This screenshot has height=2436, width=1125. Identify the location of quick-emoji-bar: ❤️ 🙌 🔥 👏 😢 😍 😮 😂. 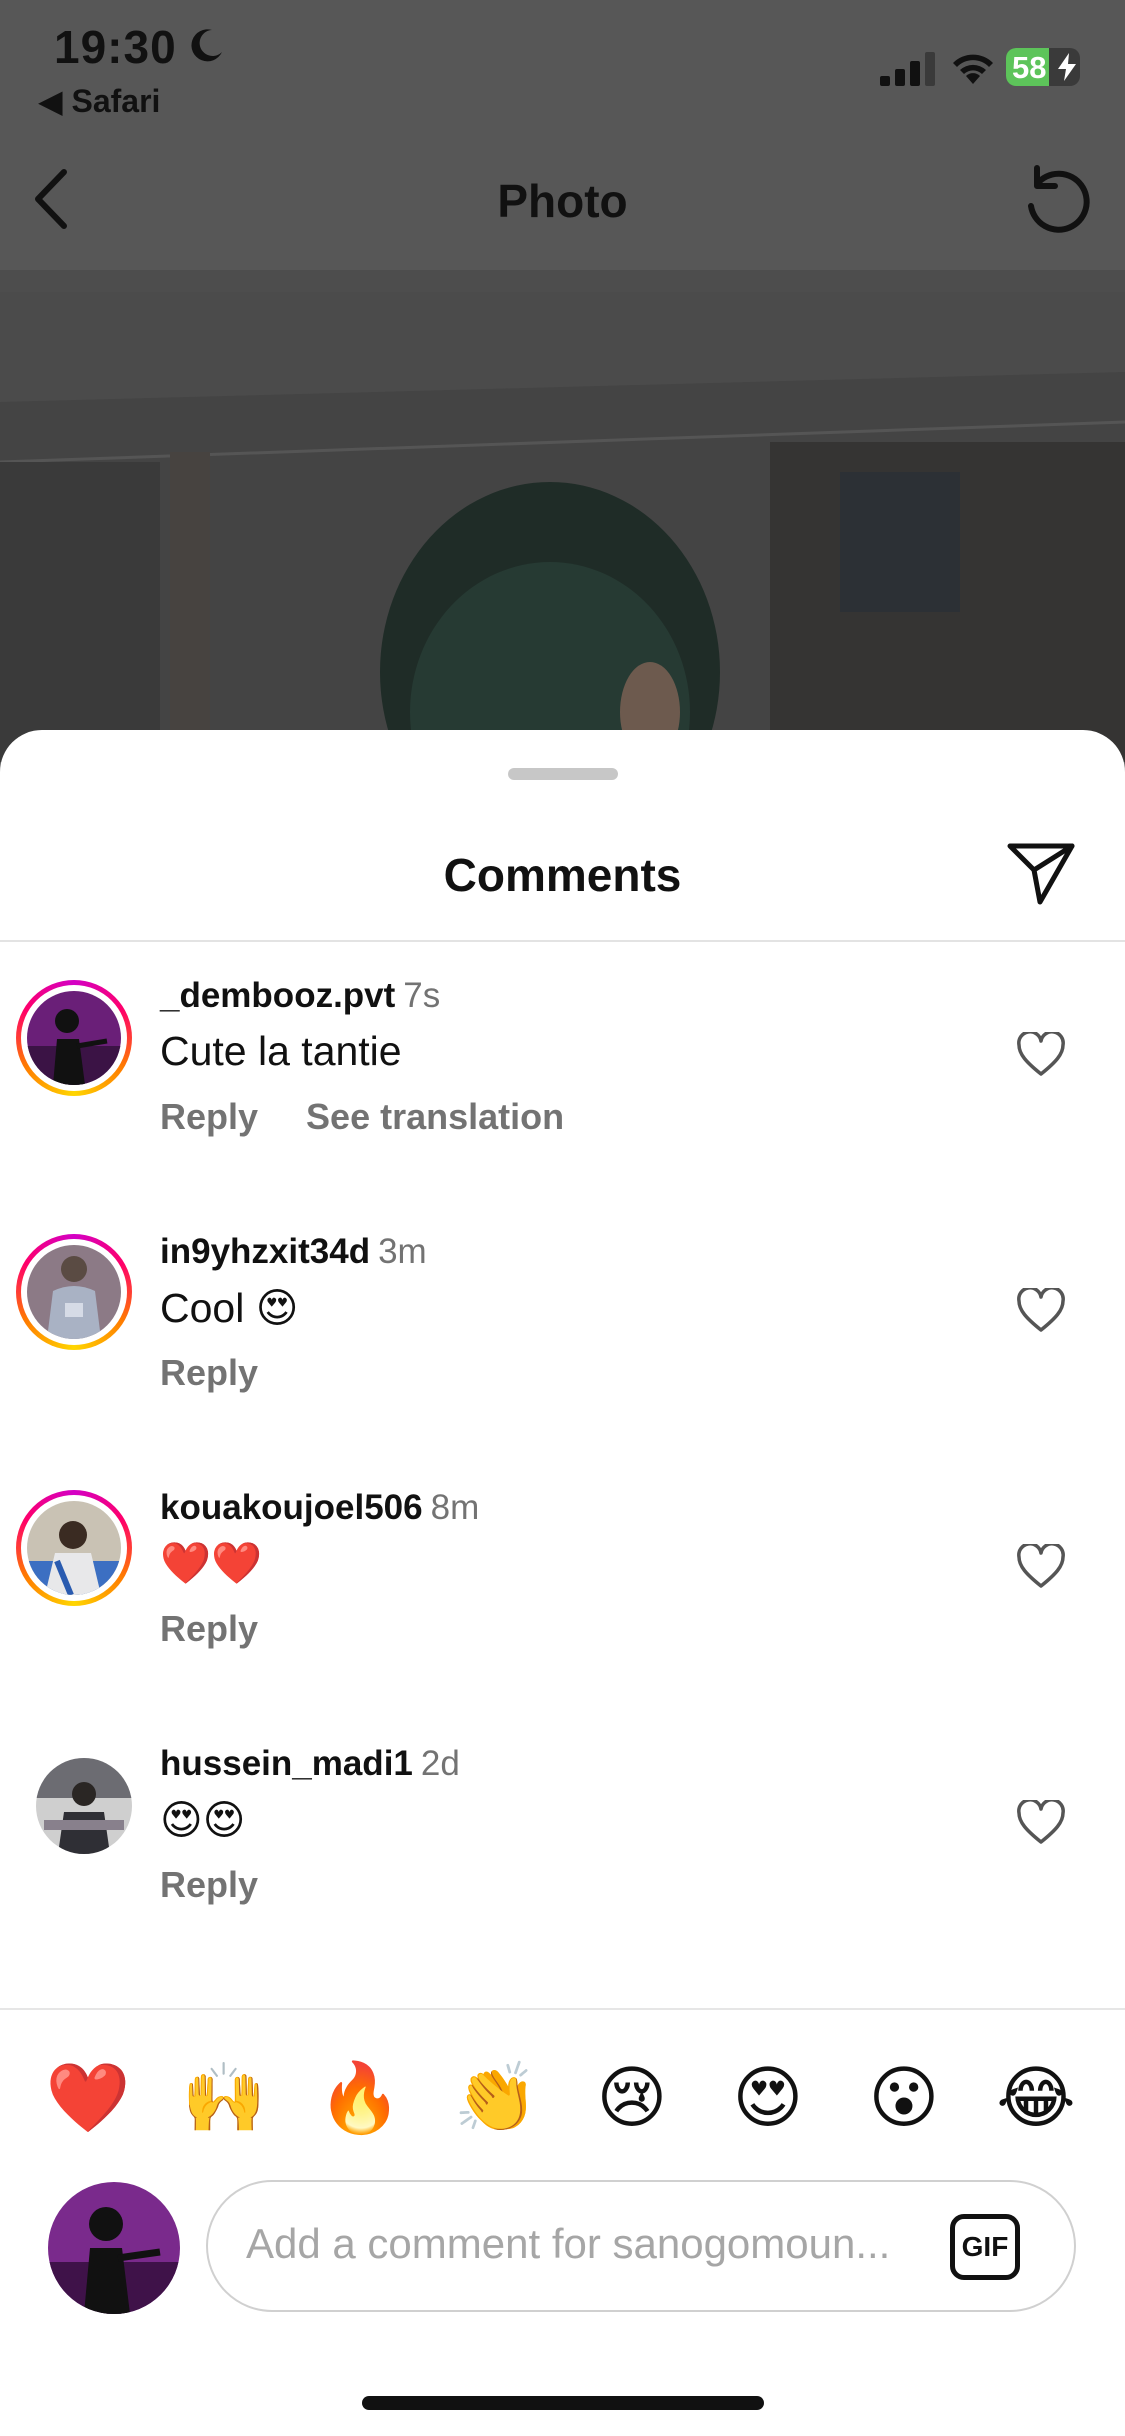
(562, 2103).